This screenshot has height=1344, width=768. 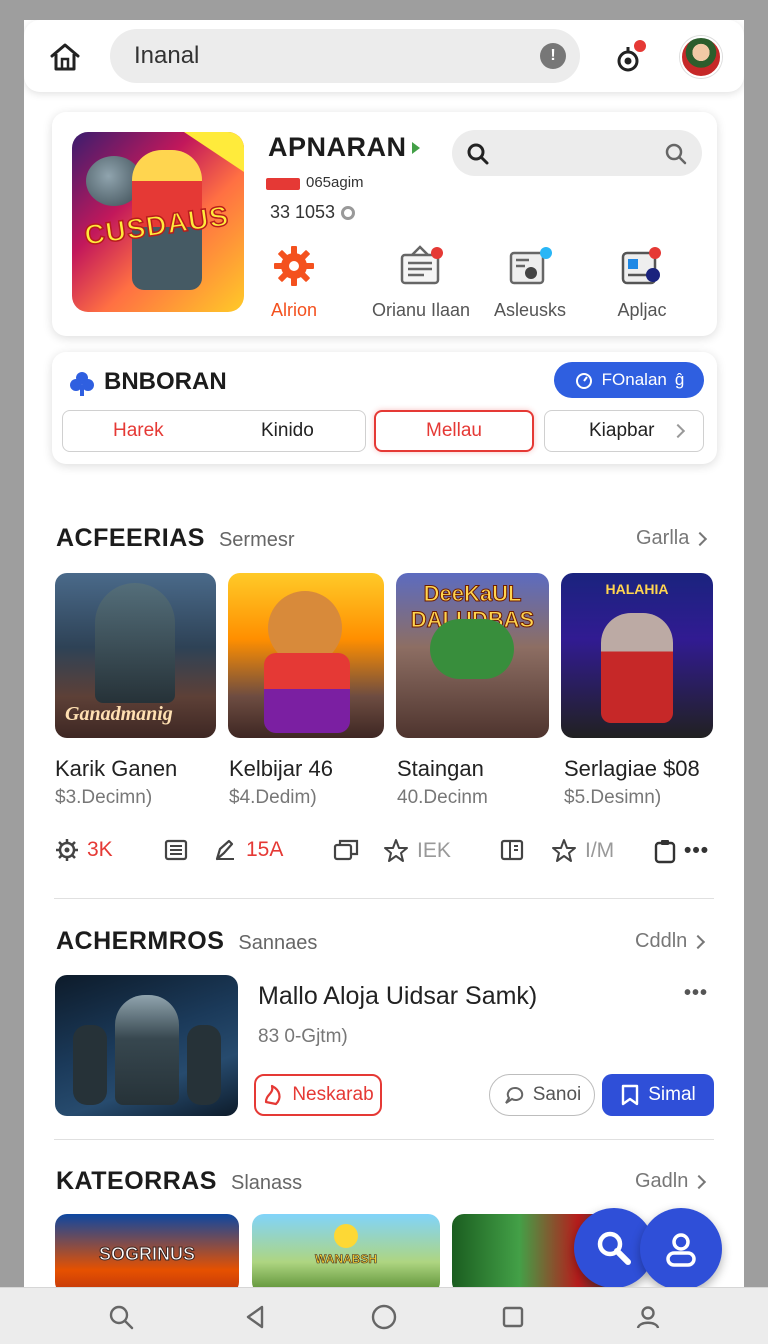 What do you see at coordinates (577, 153) in the screenshot?
I see `featured-search-field` at bounding box center [577, 153].